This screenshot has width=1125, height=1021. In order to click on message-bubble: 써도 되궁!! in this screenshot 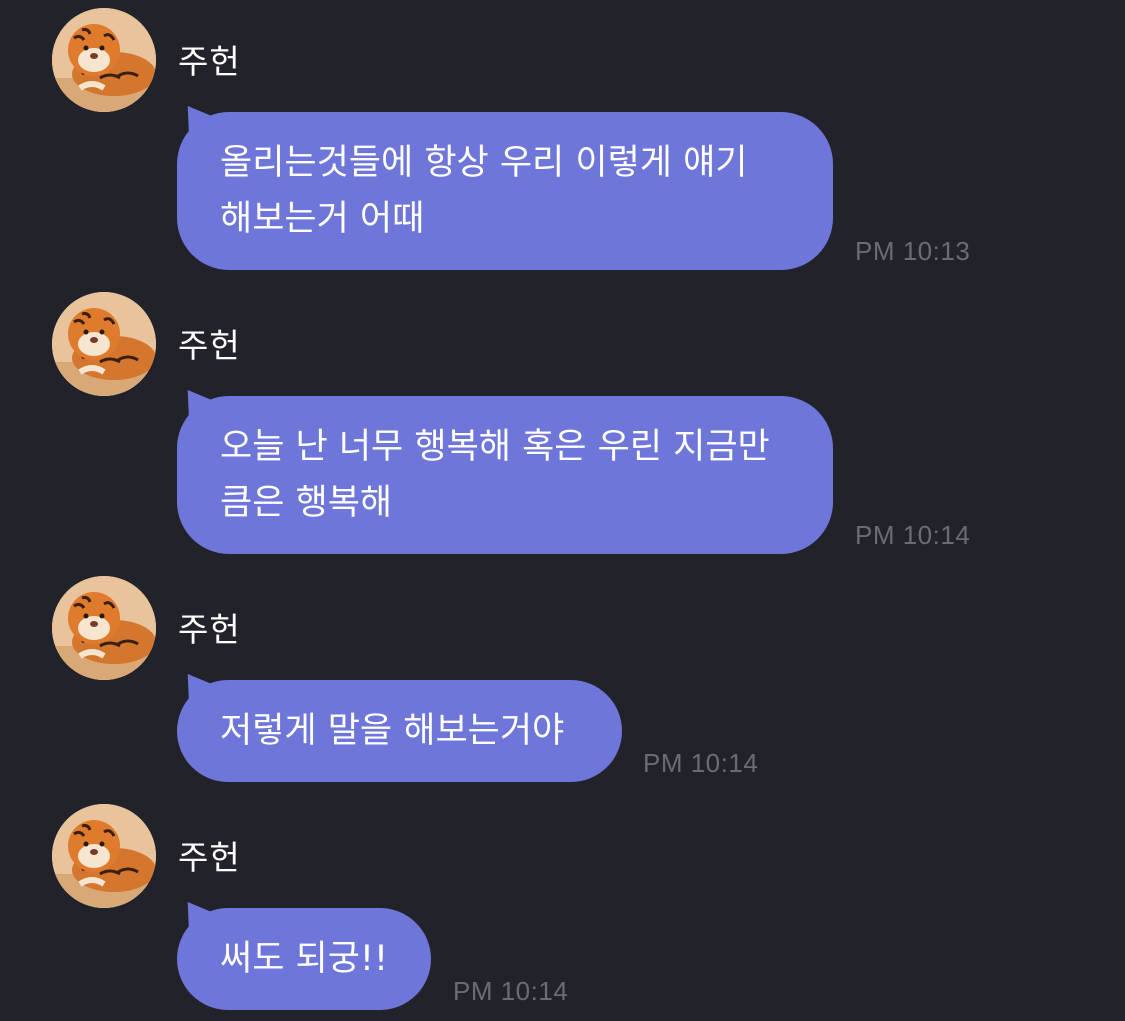, I will do `click(304, 959)`.